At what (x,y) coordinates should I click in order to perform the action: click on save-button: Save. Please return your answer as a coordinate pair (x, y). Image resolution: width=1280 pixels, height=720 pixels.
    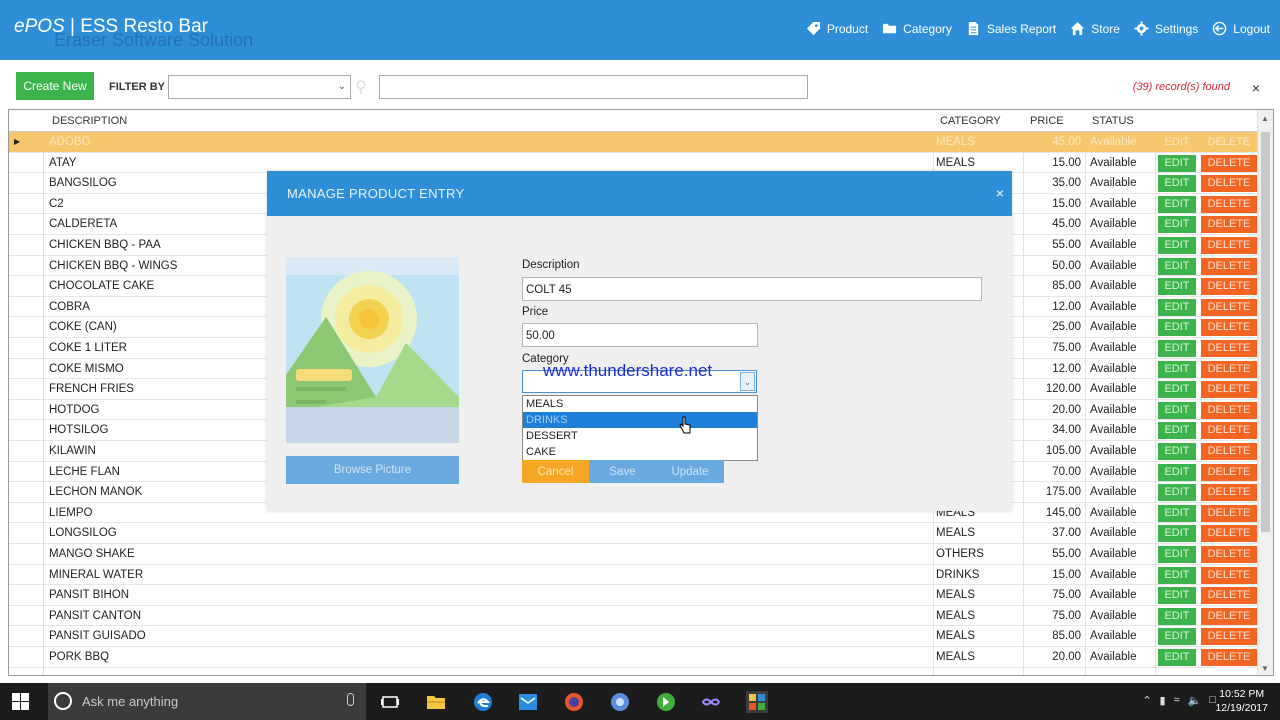
    Looking at the image, I should click on (622, 471).